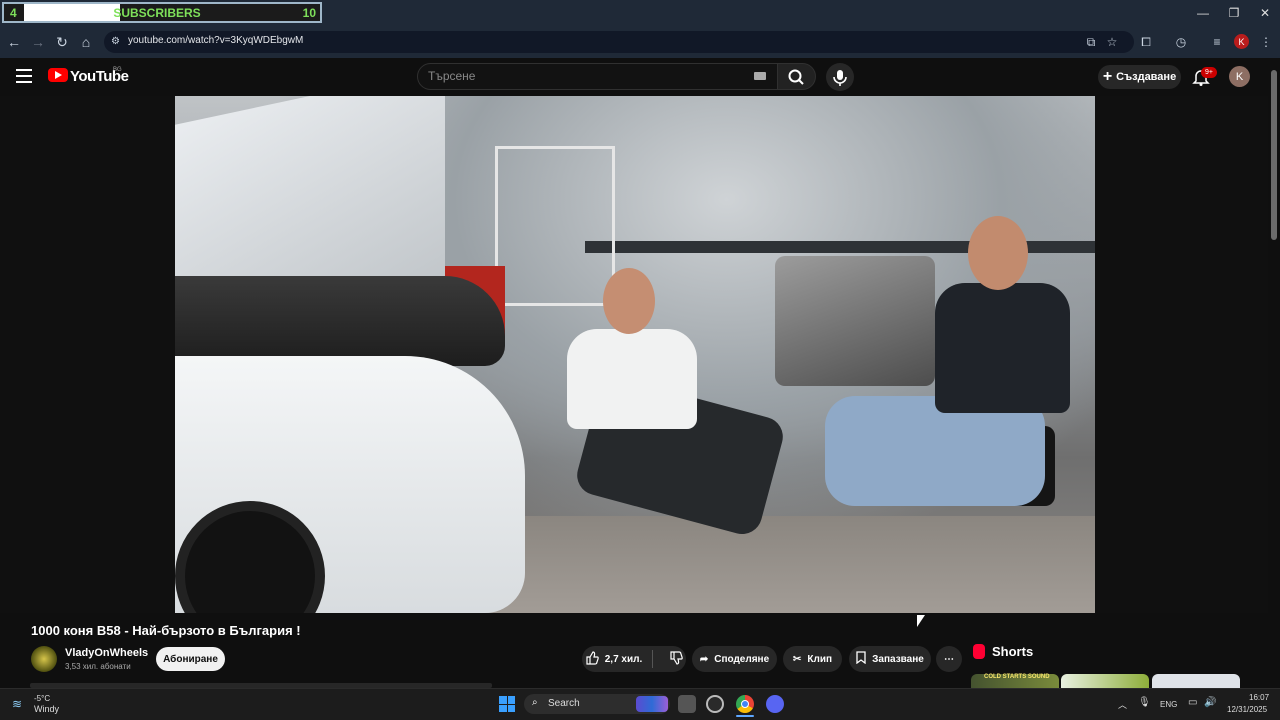 The height and width of the screenshot is (720, 1280). What do you see at coordinates (632, 379) in the screenshot?
I see `person-left-torso` at bounding box center [632, 379].